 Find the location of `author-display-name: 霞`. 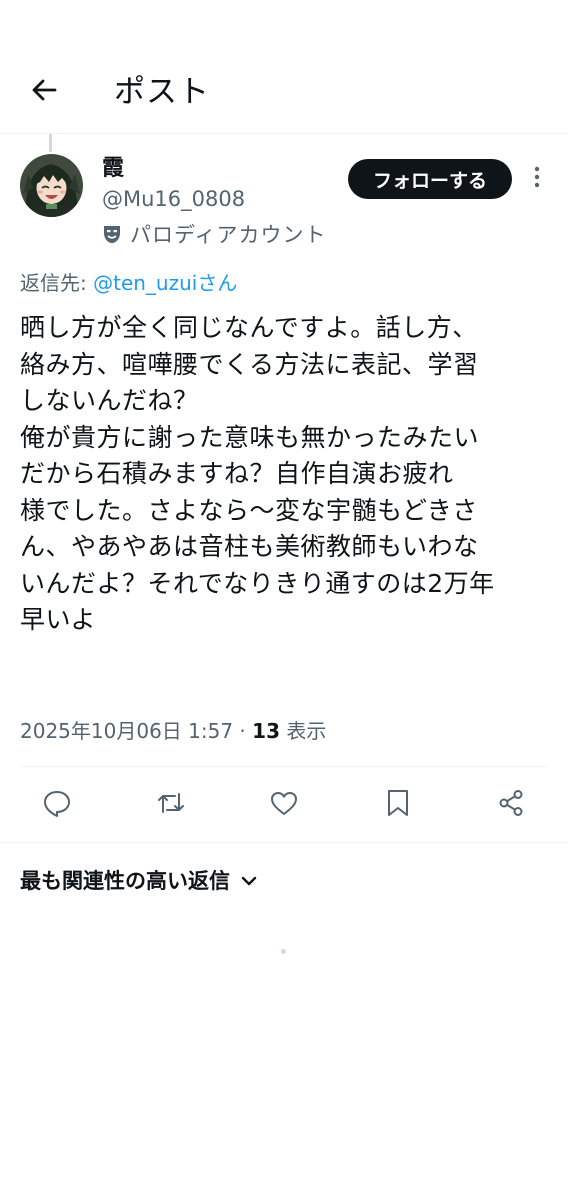

author-display-name: 霞 is located at coordinates (113, 169).